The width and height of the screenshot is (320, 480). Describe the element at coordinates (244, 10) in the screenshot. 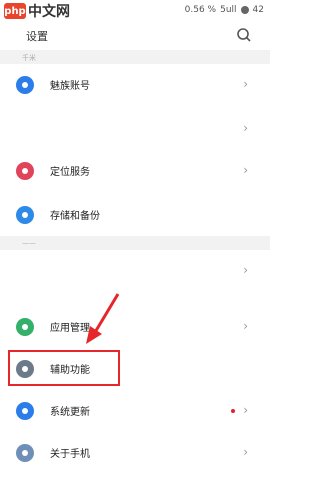

I see `battery-icon` at that location.